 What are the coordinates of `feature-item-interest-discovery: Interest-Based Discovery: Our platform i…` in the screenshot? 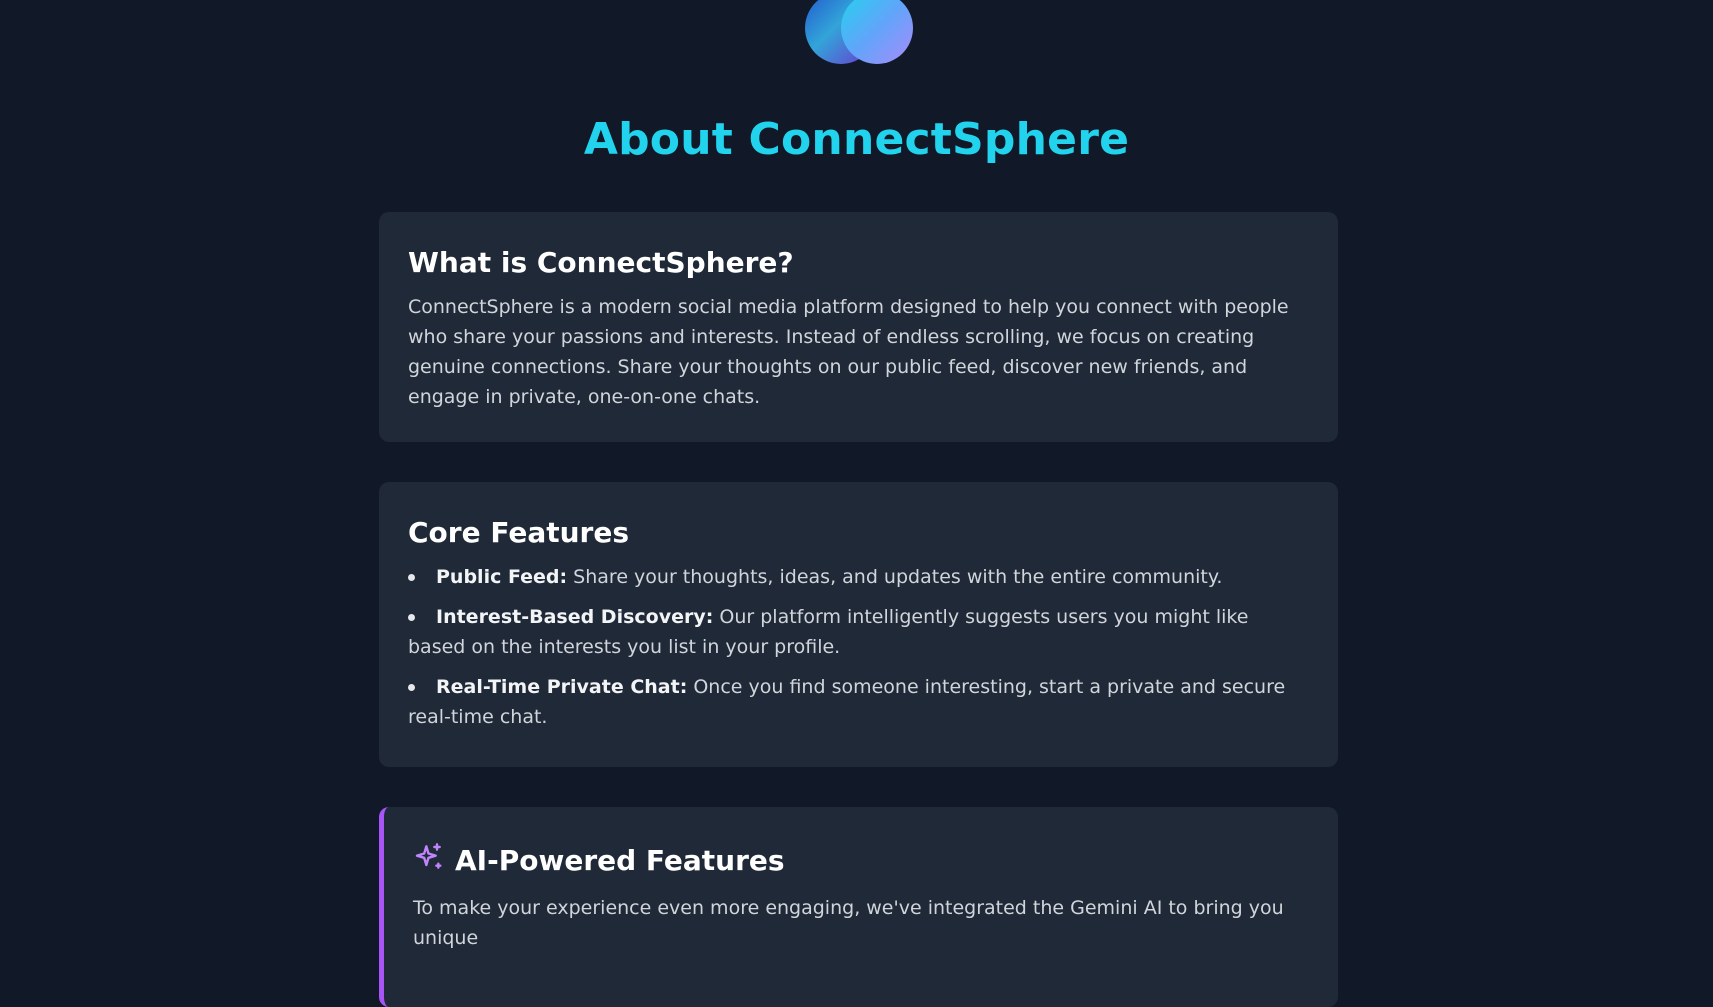 It's located at (858, 632).